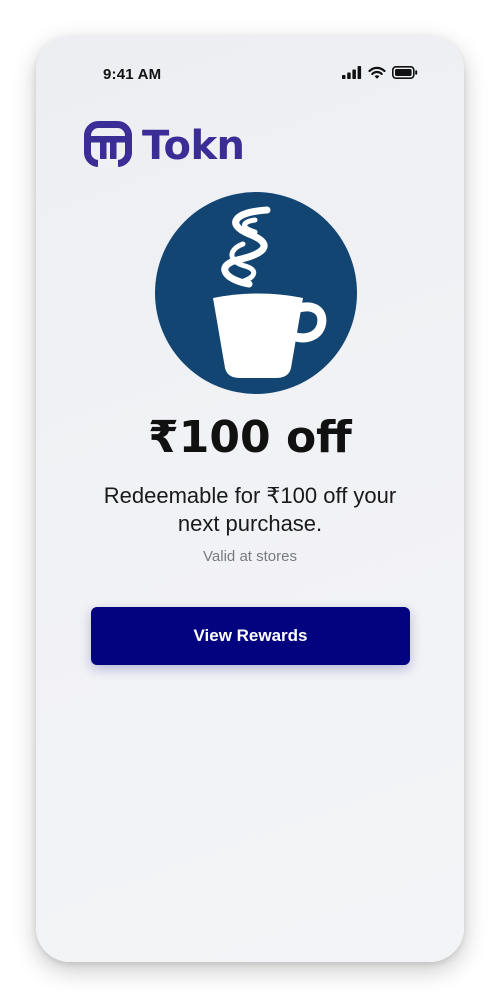 The height and width of the screenshot is (998, 500). Describe the element at coordinates (270, 292) in the screenshot. I see `coffee-cup-icon` at that location.